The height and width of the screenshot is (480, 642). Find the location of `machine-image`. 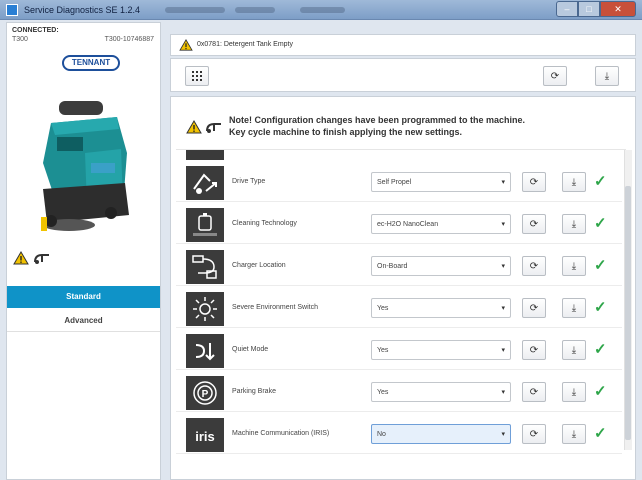

machine-image is located at coordinates (85, 166).